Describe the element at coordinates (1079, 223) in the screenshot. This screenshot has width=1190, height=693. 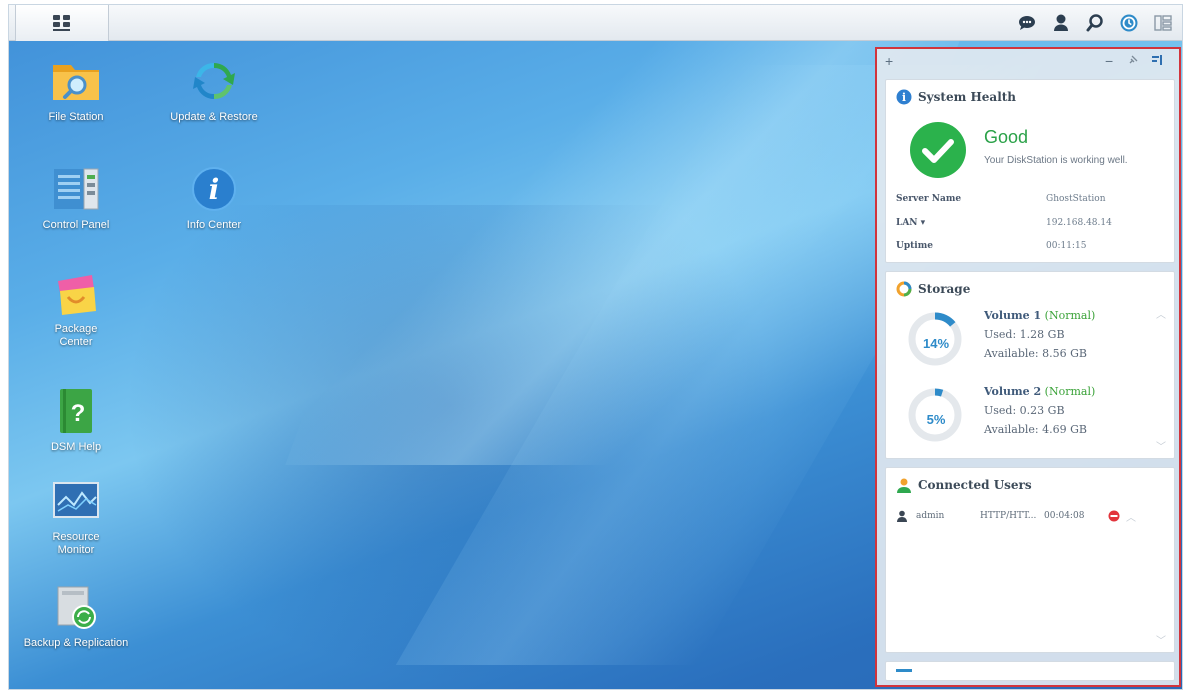
I see `info-value: 192.168.48.14` at that location.